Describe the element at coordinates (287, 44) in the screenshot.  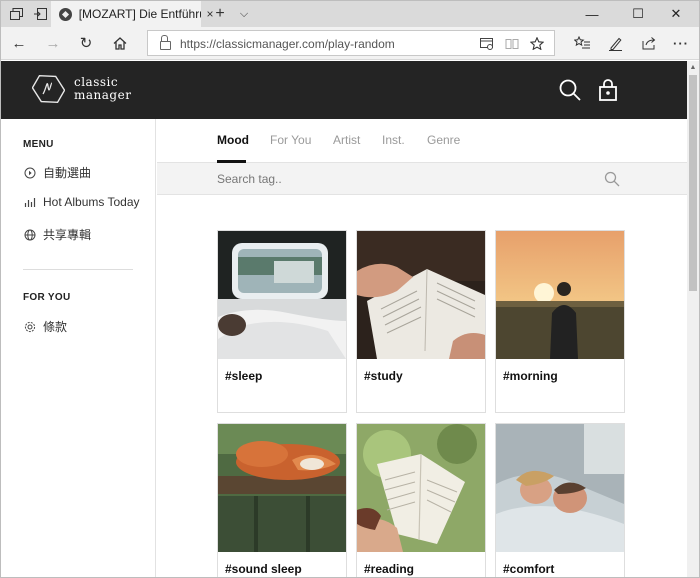
I see `url-text: https://classicmanager.com/play-random` at that location.